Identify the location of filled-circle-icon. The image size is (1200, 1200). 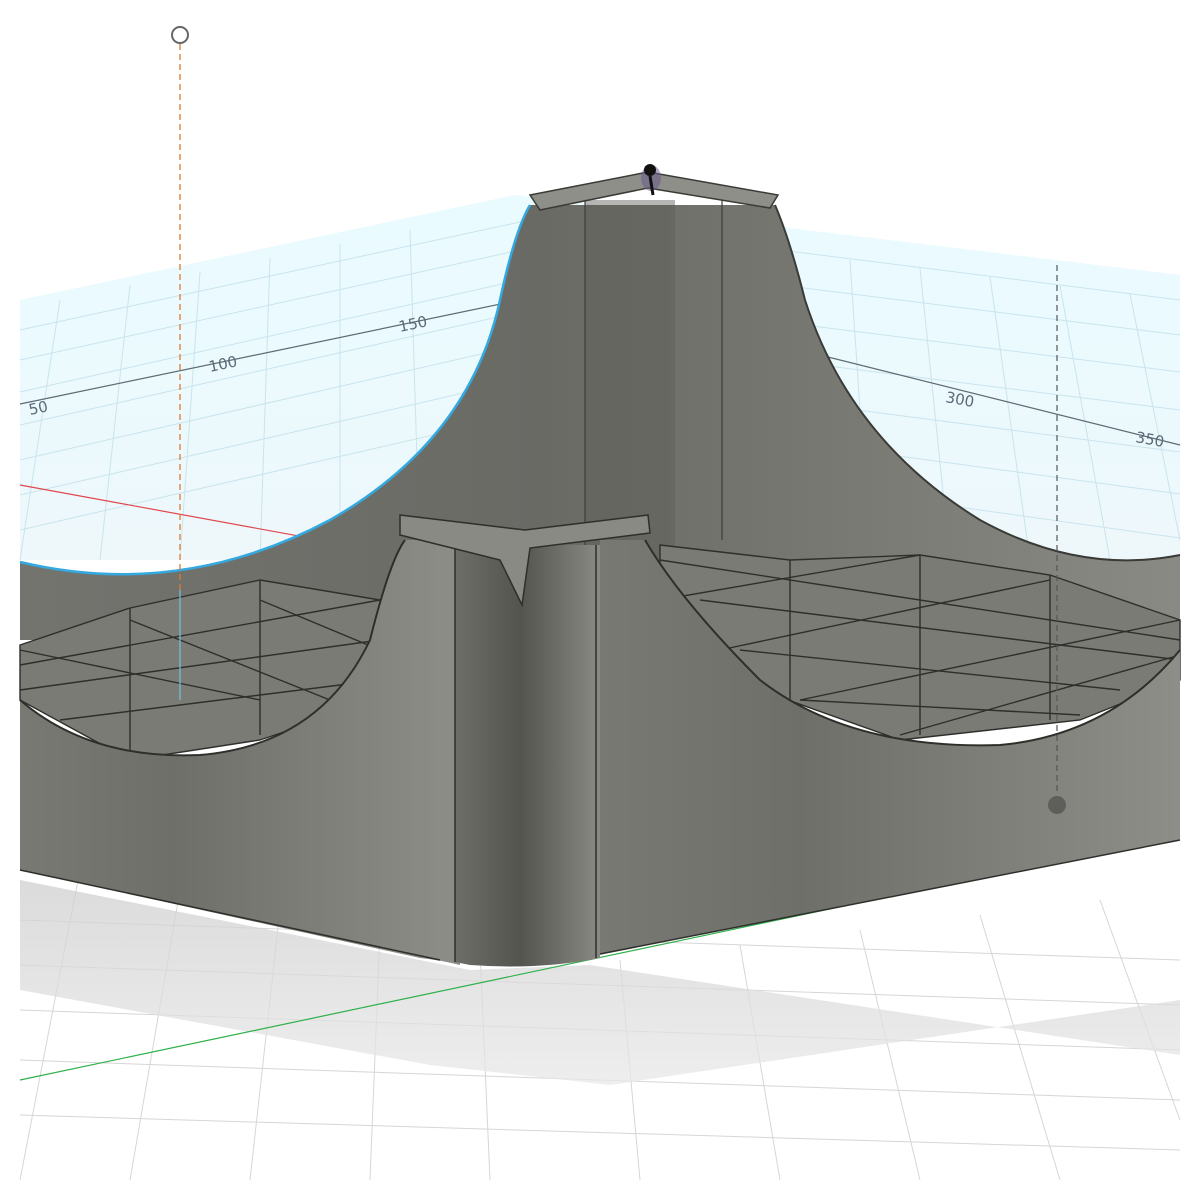
(1057, 805).